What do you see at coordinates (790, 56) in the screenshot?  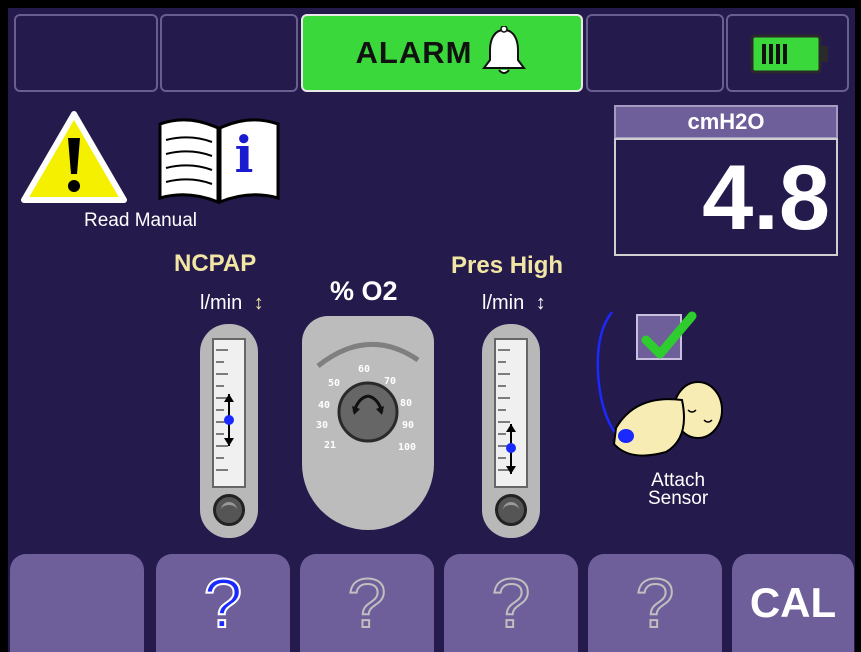 I see `battery-icon` at bounding box center [790, 56].